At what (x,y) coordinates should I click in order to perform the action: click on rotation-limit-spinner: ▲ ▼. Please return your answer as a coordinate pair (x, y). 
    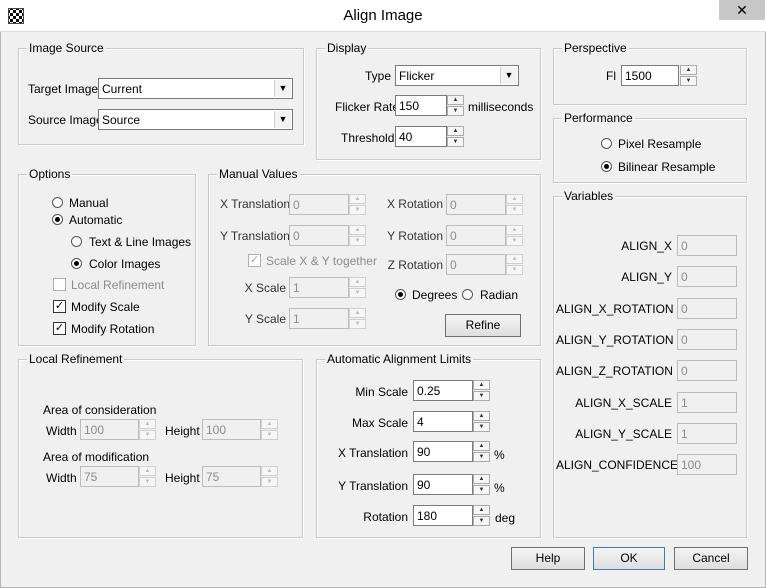
    Looking at the image, I should click on (481, 515).